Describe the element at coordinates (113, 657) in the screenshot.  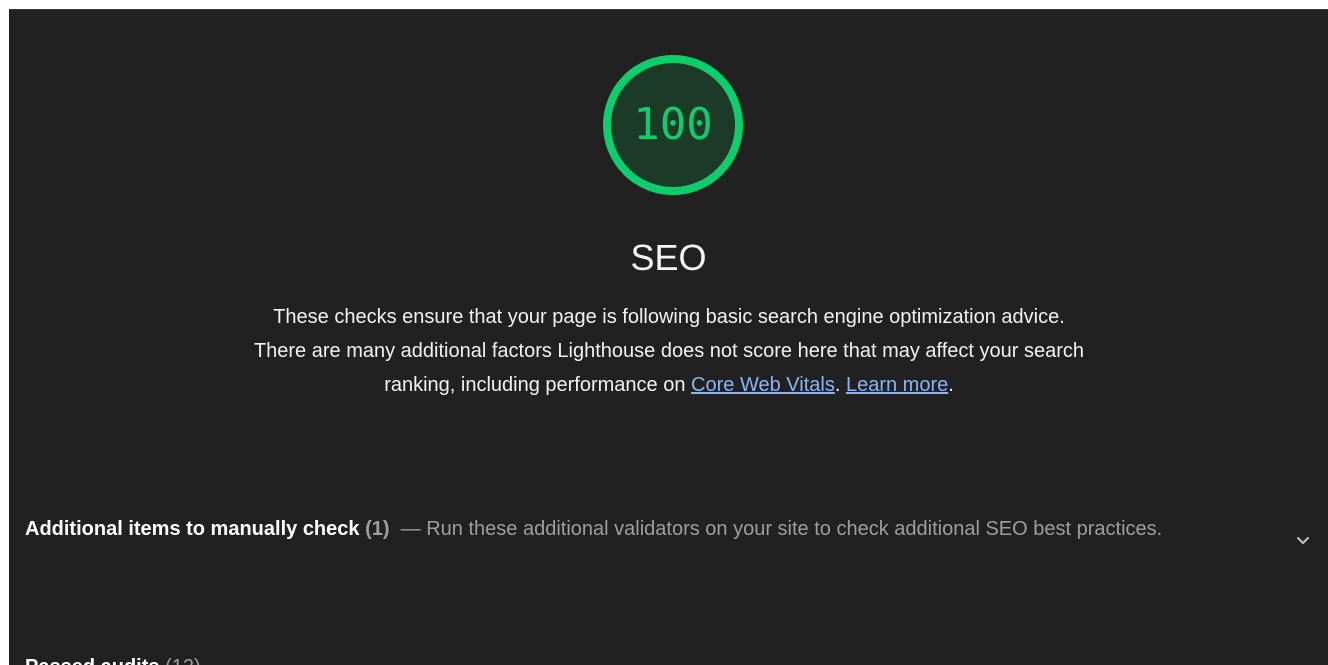
I see `passed-audits-group: Passed audits (12)` at that location.